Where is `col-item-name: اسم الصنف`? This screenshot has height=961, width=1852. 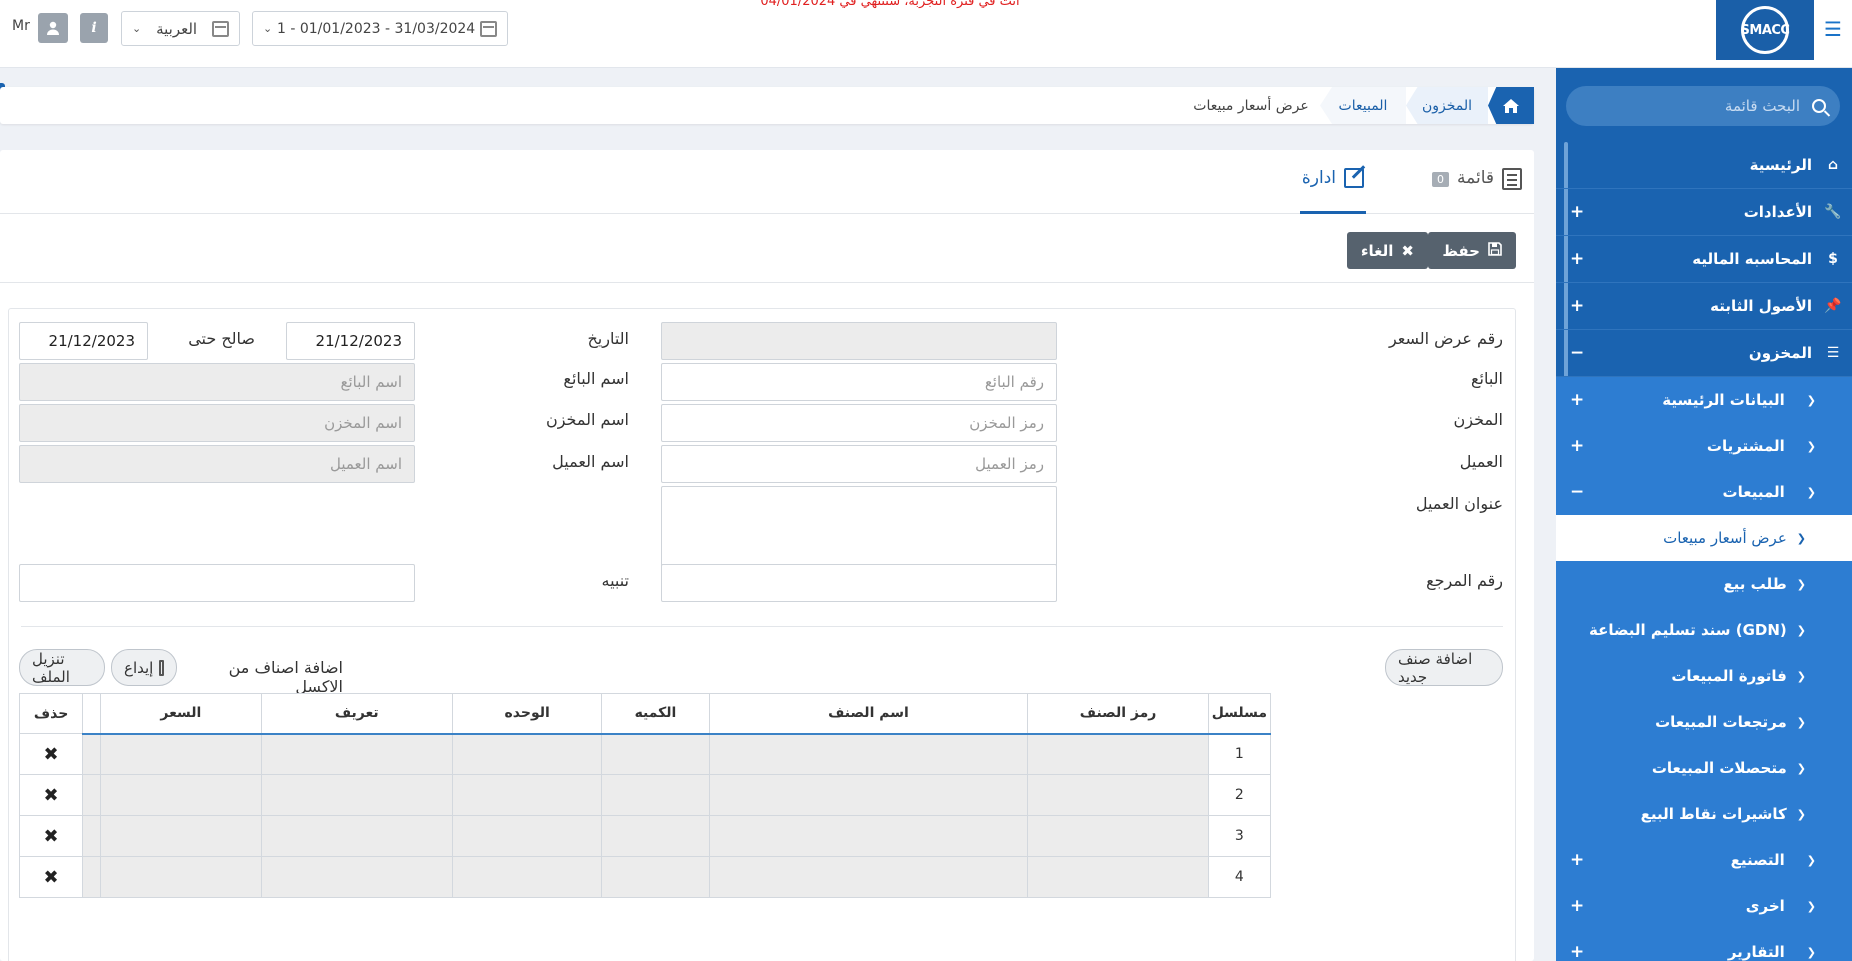 col-item-name: اسم الصنف is located at coordinates (868, 714).